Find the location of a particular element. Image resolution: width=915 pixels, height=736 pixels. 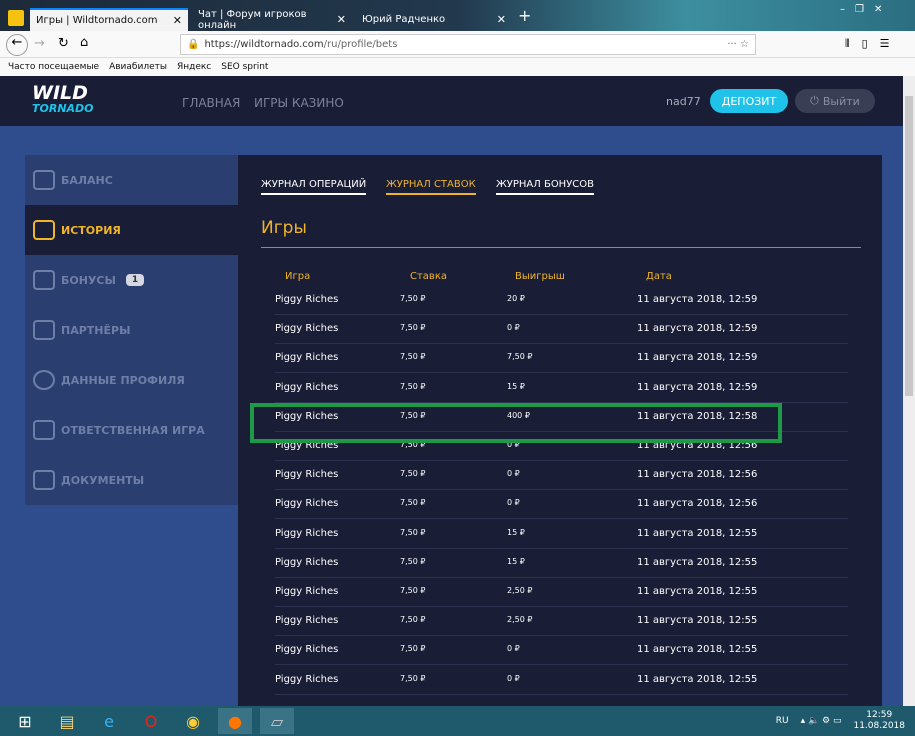

toolbar-icons: ⫴▯☰ is located at coordinates (873, 44).